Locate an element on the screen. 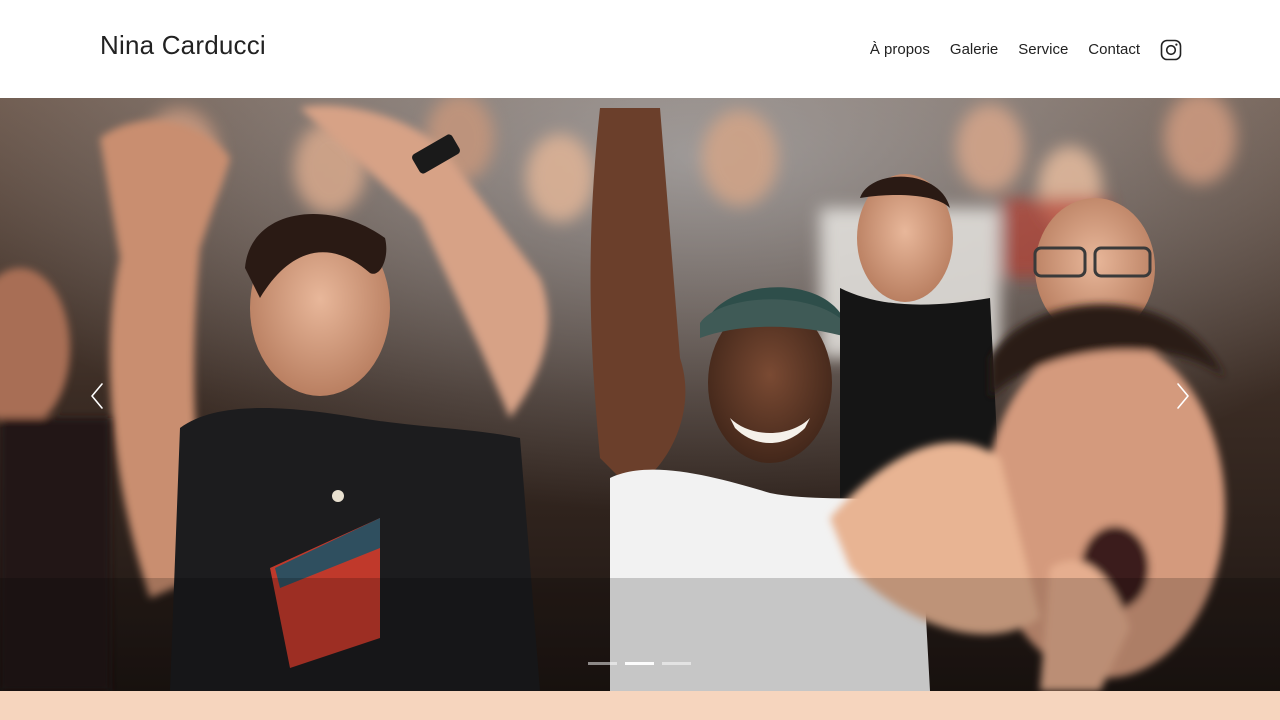 The image size is (1280, 720). carousel-next-button is located at coordinates (1183, 396).